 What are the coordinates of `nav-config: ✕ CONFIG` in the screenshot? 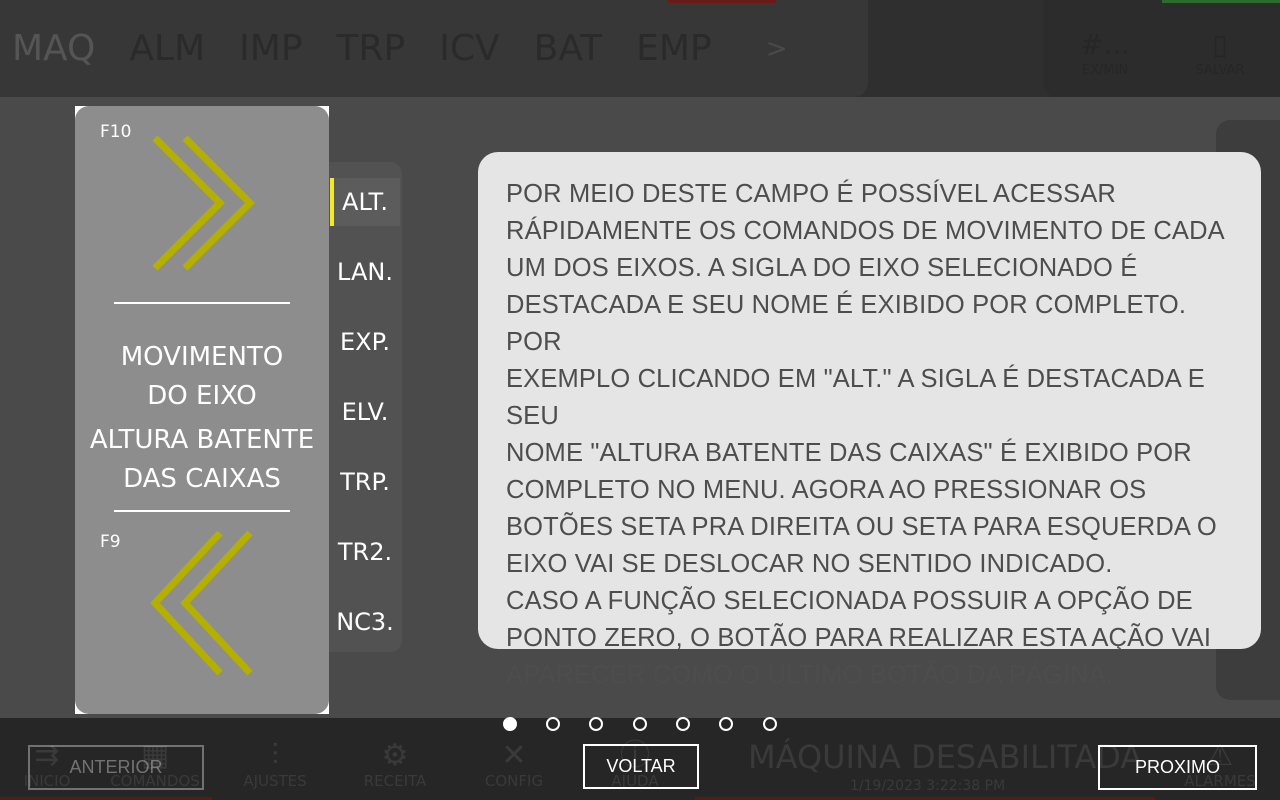 It's located at (514, 764).